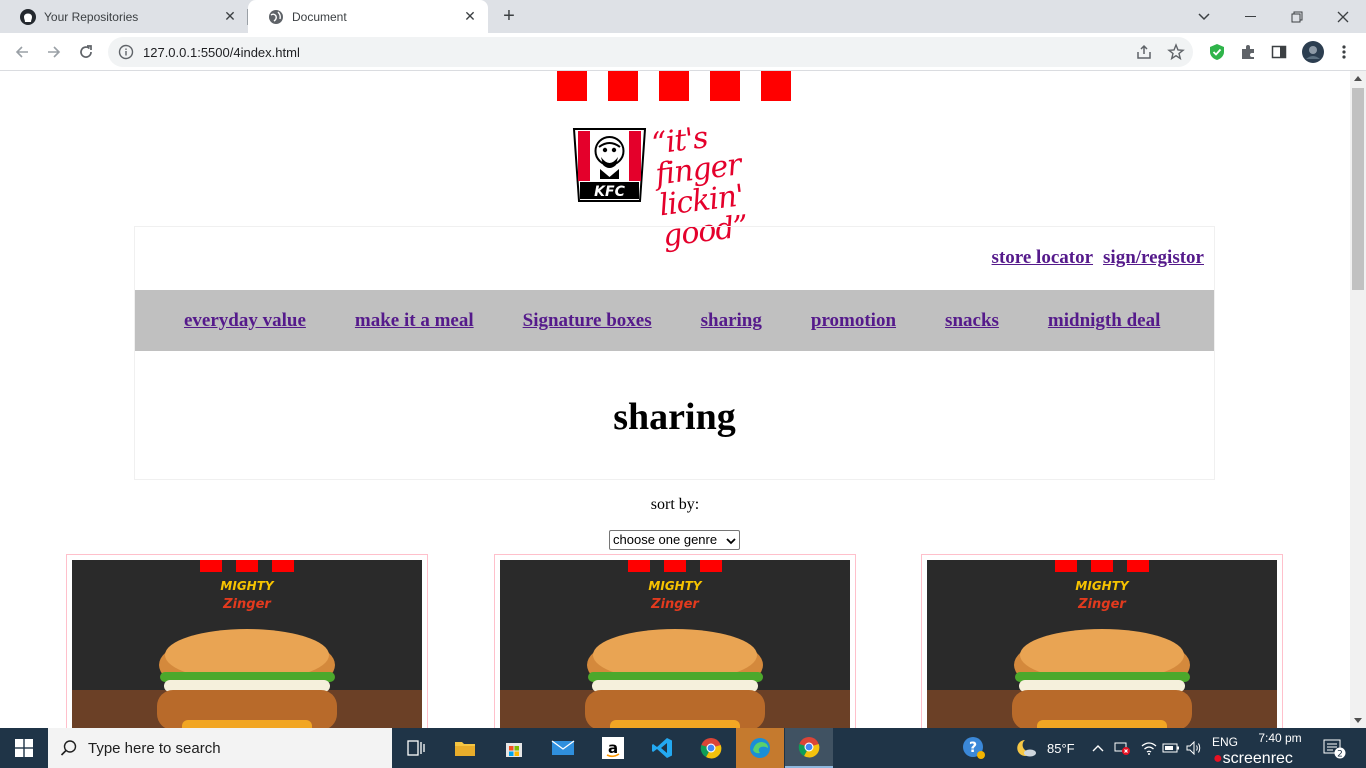 This screenshot has height=768, width=1366. I want to click on store-locator-link: store locator, so click(1042, 258).